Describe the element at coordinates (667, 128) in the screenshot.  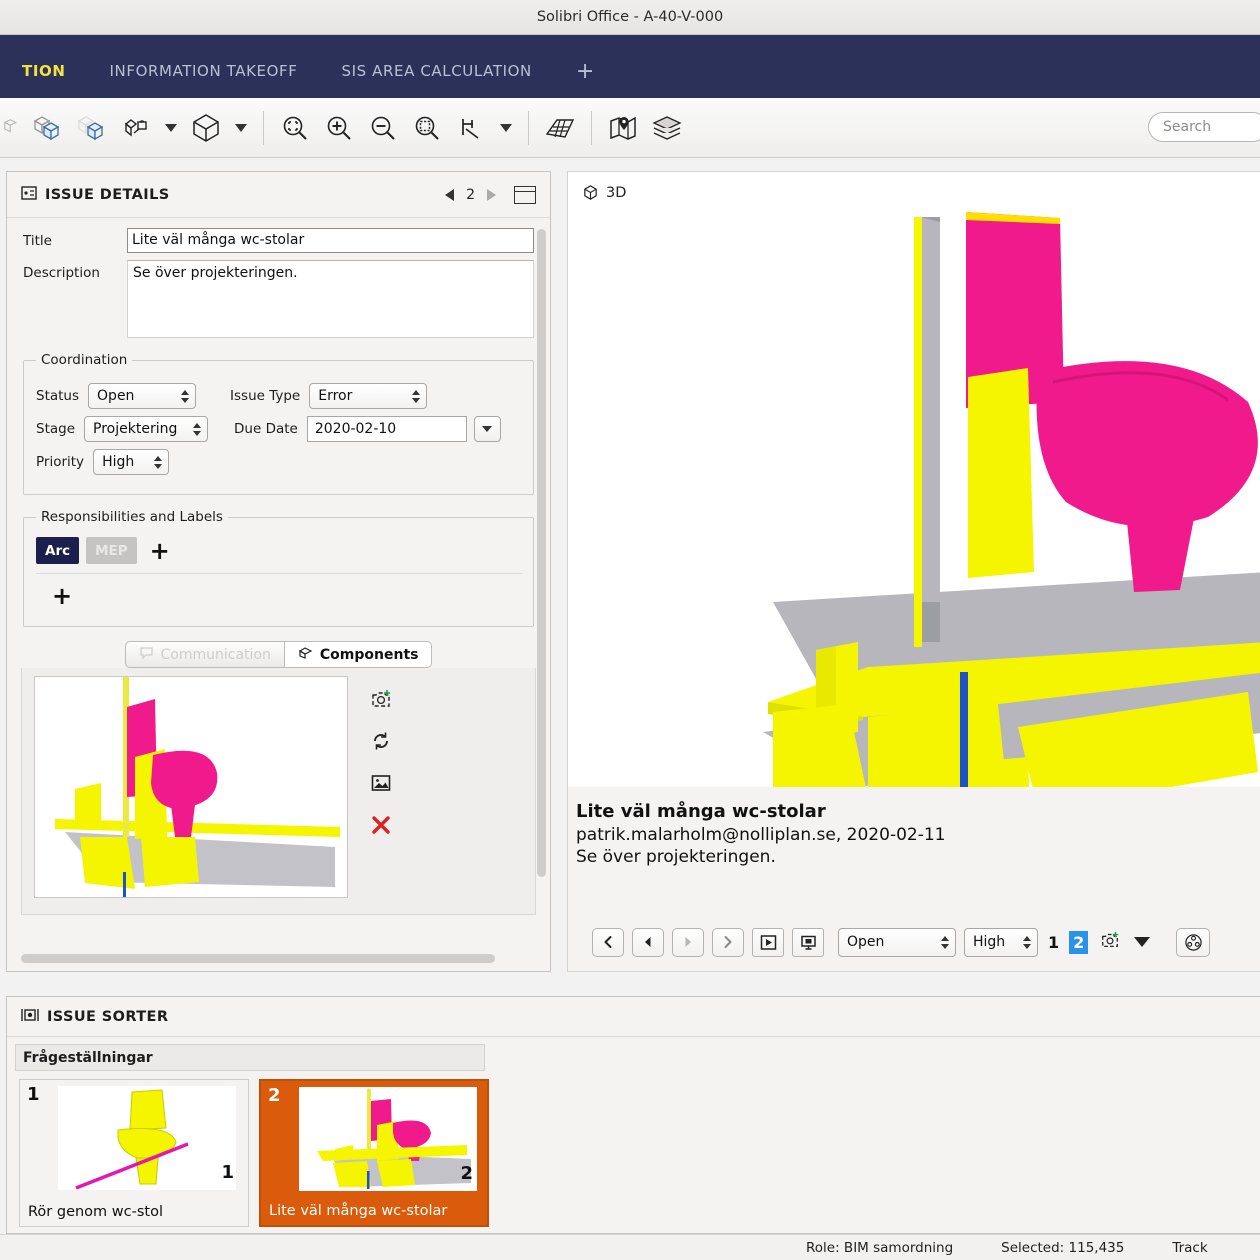
I see `layers-icon` at that location.